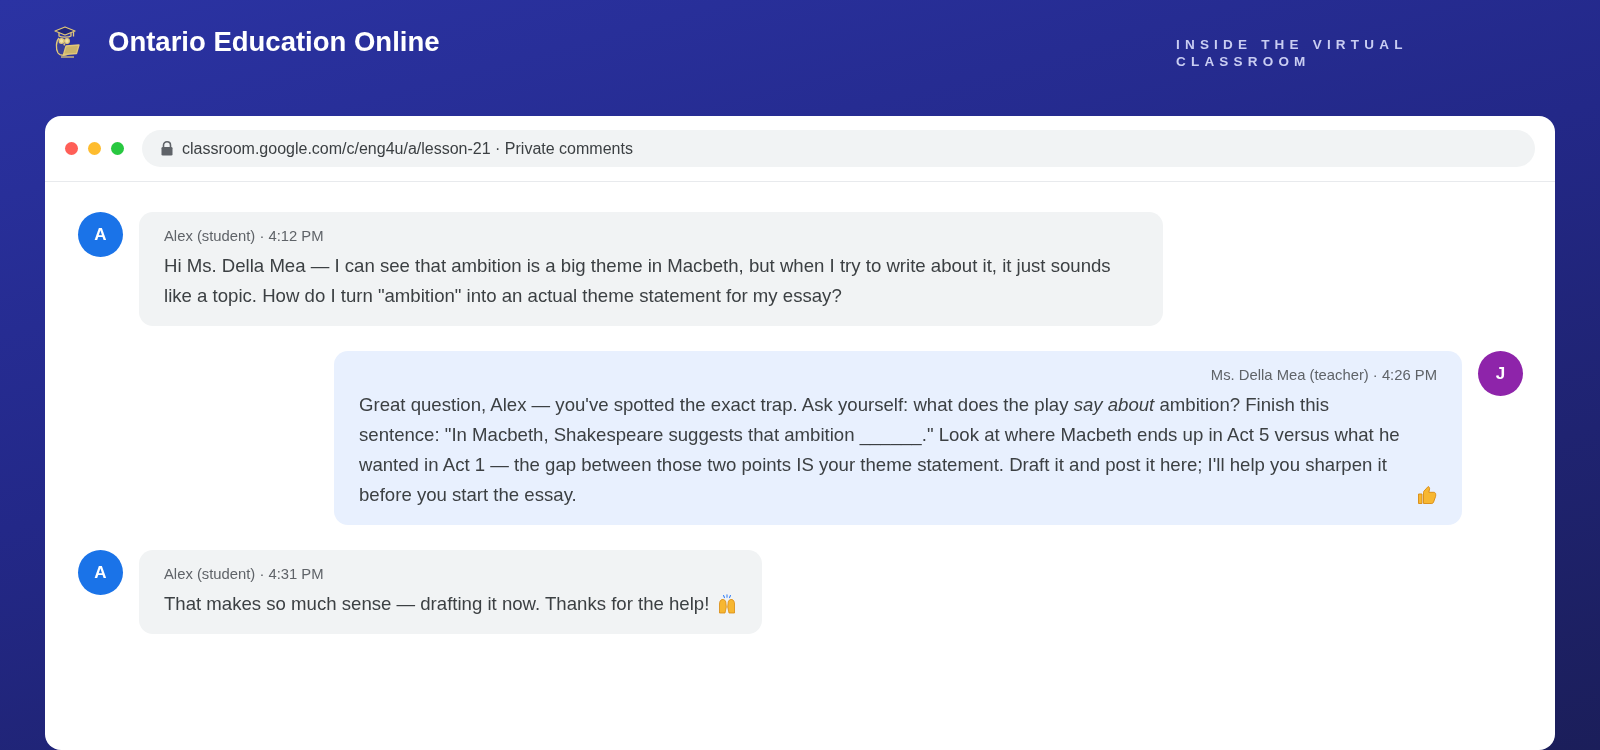 The width and height of the screenshot is (1600, 750). What do you see at coordinates (880, 450) in the screenshot?
I see `message-text: Great question, Alex — you've spotted the exact trap. Ask yourself: what does the play say about ambition? Finish this sentence: "In Macbeth, Shakespeare suggests that ambition ______." Look at where Macbeth ends up in Act 5 versus what he wanted in Act 1 — the gap between those two points IS your theme statement. Draft it and post it here; I'll help you sharpen it before you start the essay.` at bounding box center [880, 450].